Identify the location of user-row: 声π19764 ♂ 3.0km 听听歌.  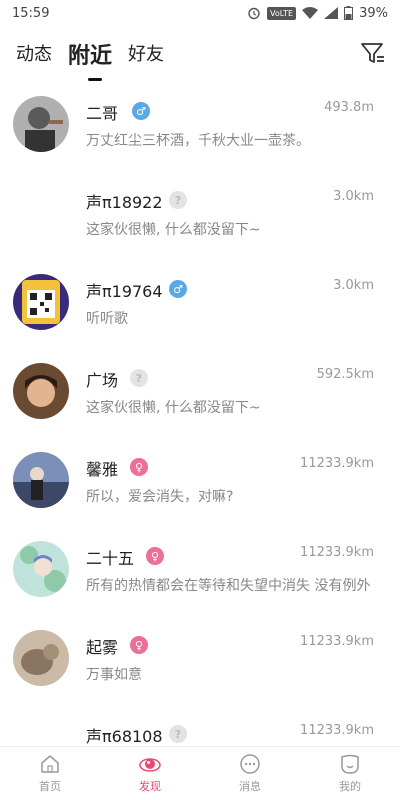
(200, 312).